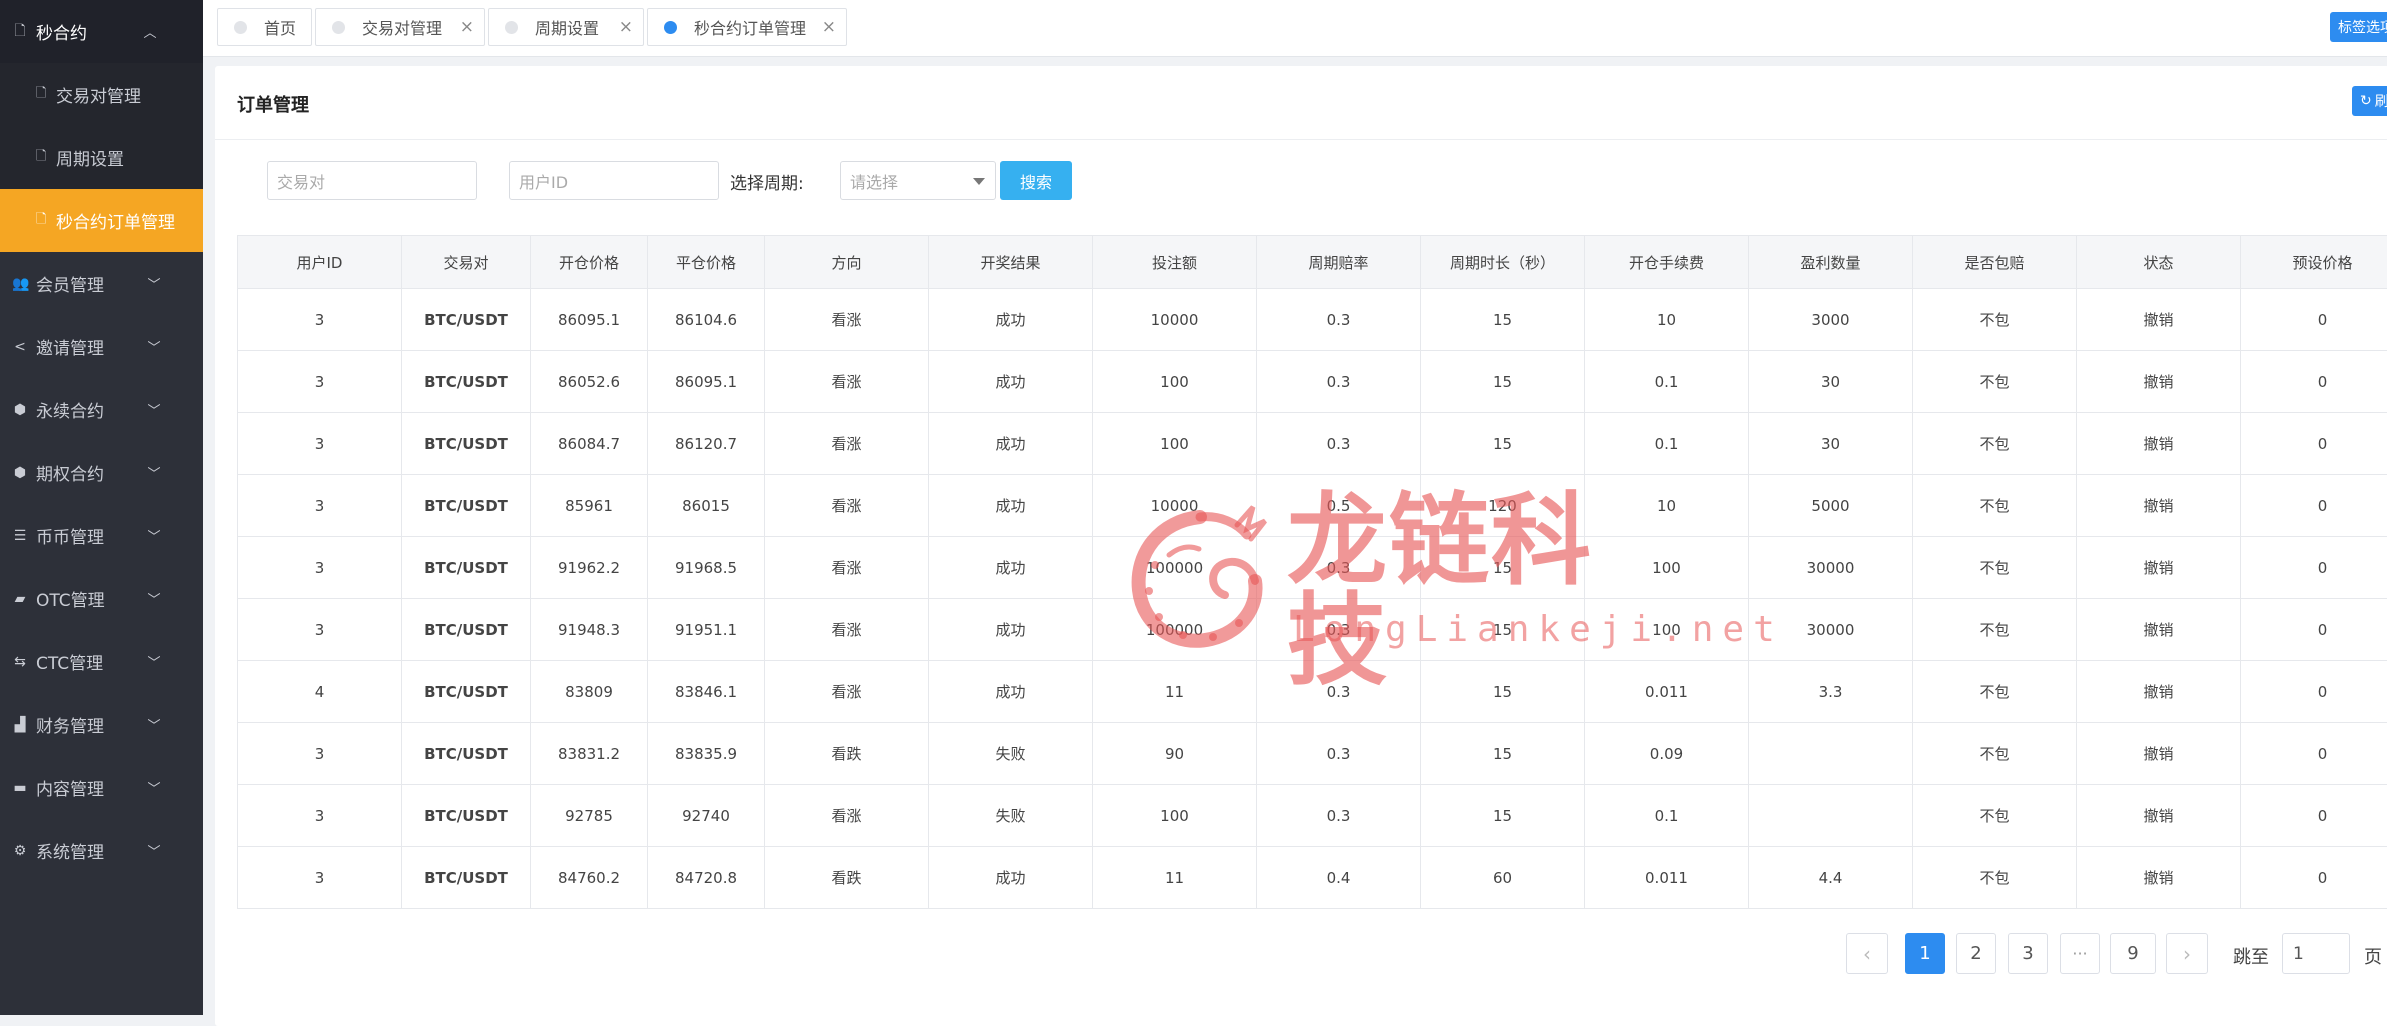 This screenshot has width=2387, height=1026. Describe the element at coordinates (1036, 180) in the screenshot. I see `search-button: 搜索` at that location.